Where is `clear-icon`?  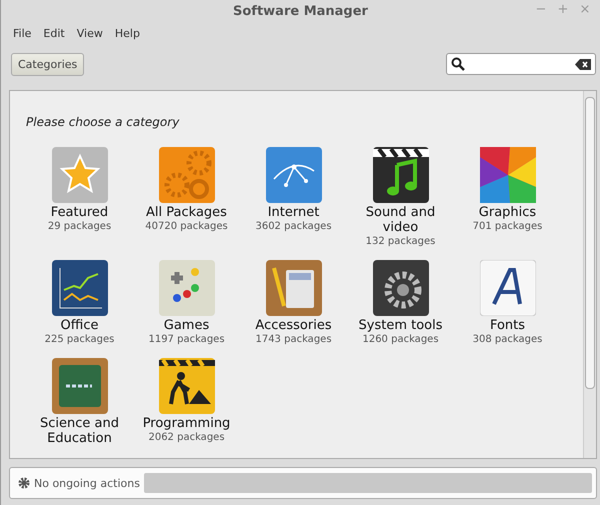 clear-icon is located at coordinates (583, 64).